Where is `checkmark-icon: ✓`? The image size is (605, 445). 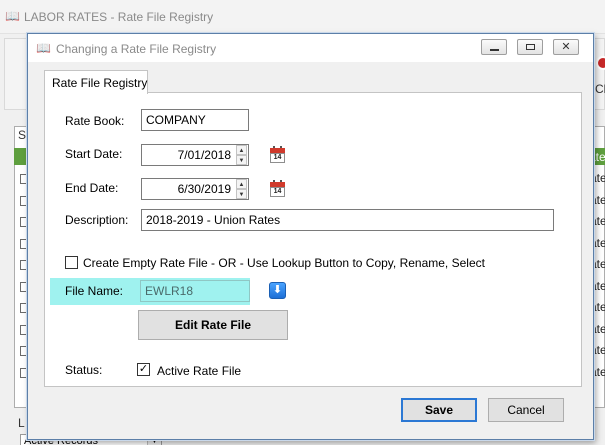
checkmark-icon: ✓ is located at coordinates (143, 369).